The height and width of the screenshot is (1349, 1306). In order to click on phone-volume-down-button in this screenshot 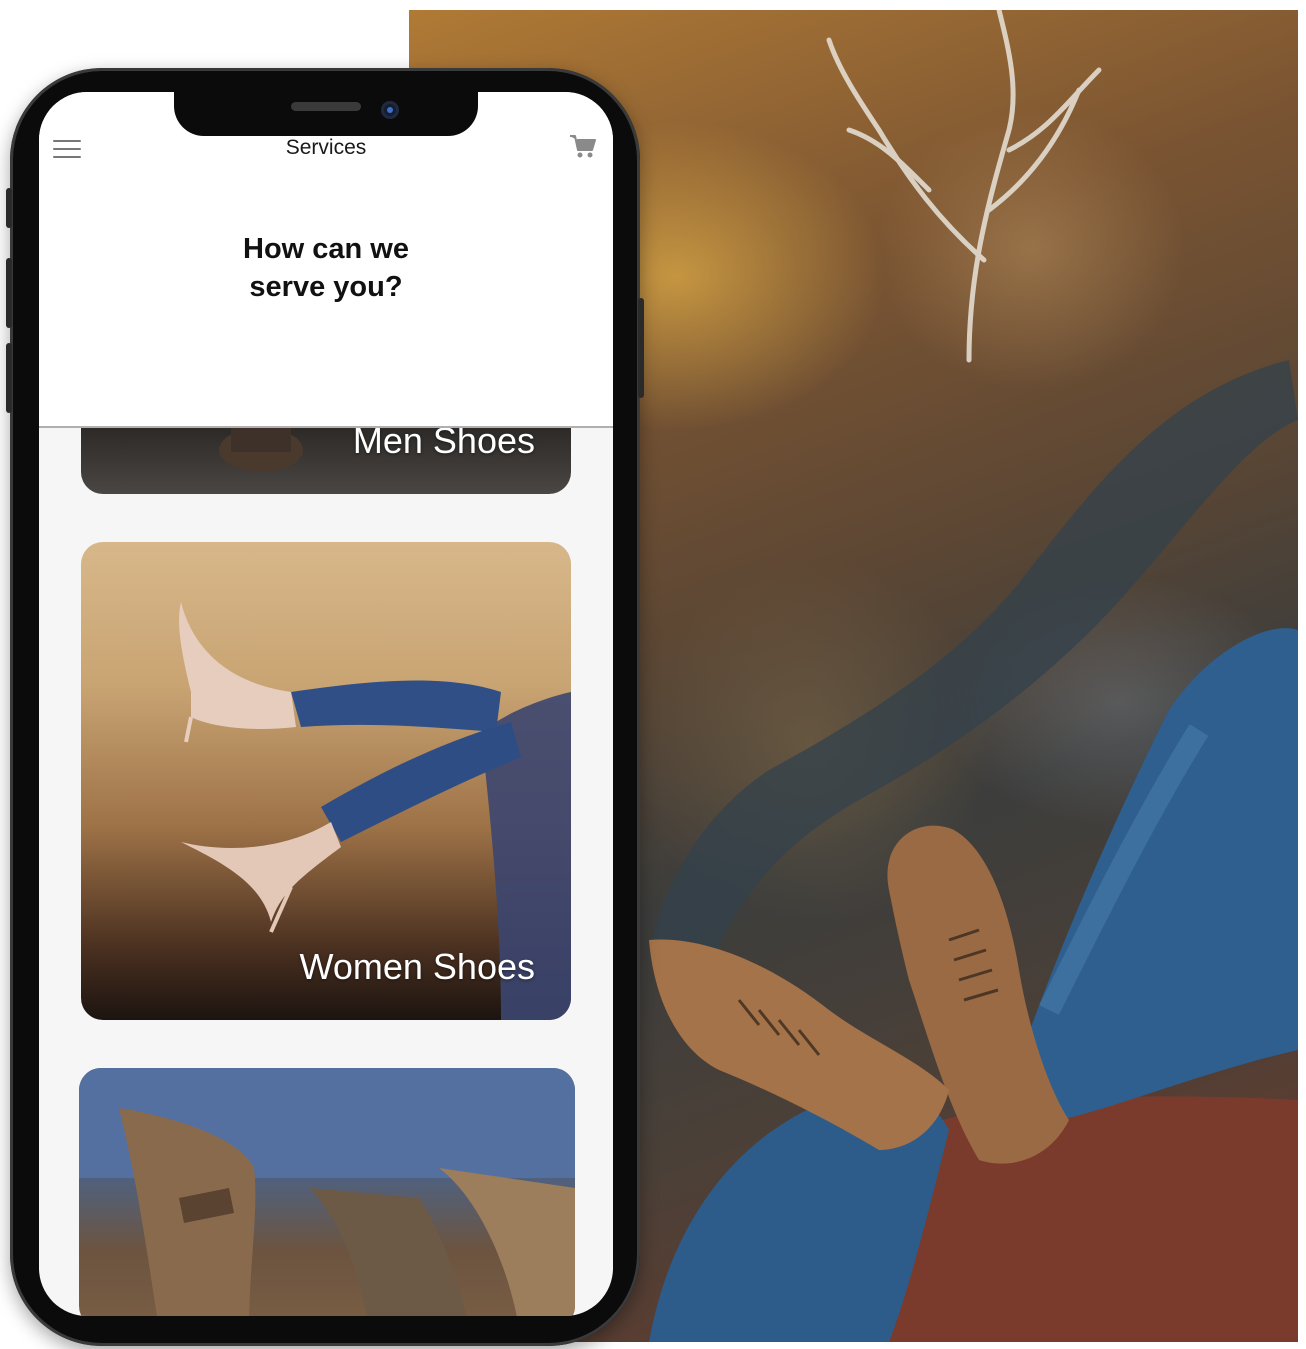, I will do `click(9, 378)`.